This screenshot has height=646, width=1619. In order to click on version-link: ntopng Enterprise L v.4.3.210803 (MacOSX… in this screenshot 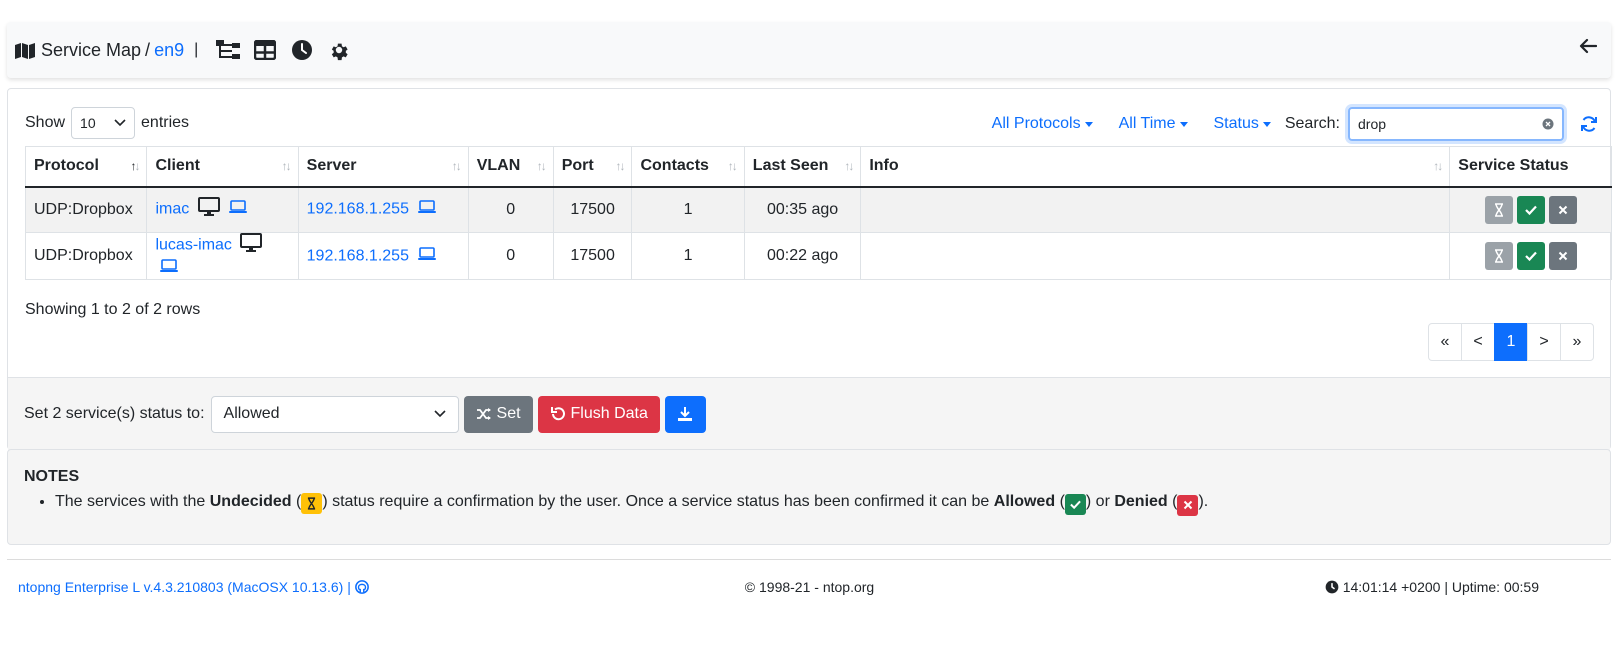, I will do `click(193, 587)`.